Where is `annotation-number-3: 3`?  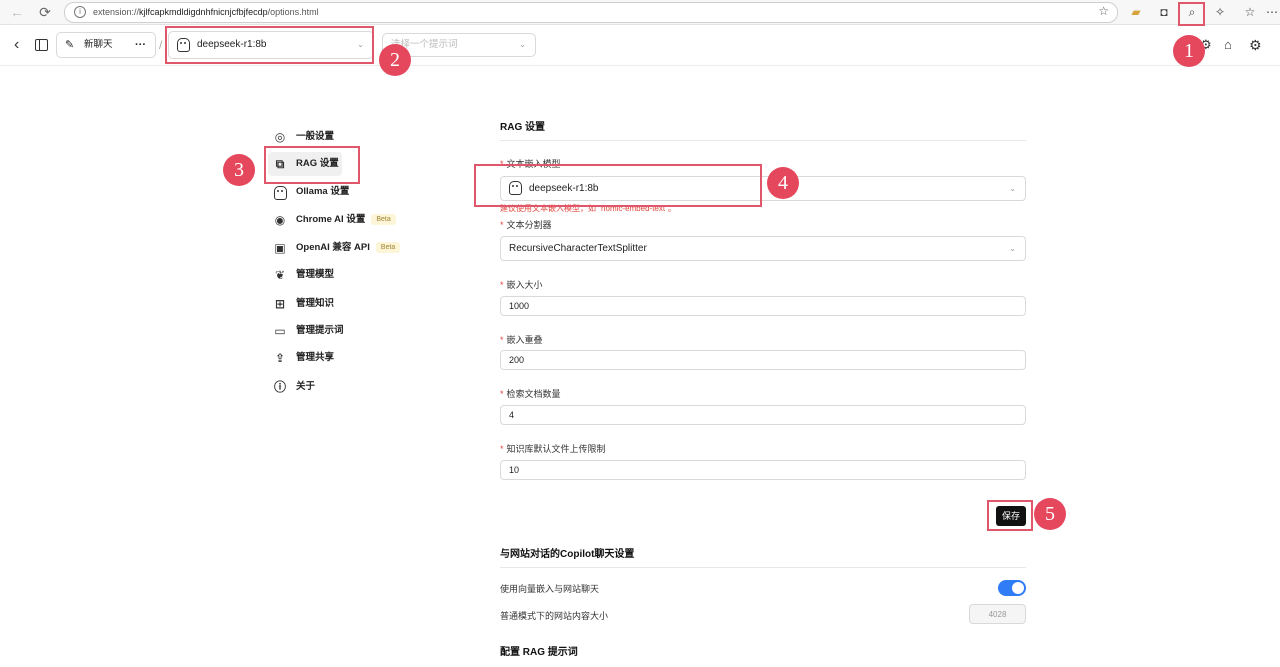
annotation-number-3: 3 is located at coordinates (239, 170).